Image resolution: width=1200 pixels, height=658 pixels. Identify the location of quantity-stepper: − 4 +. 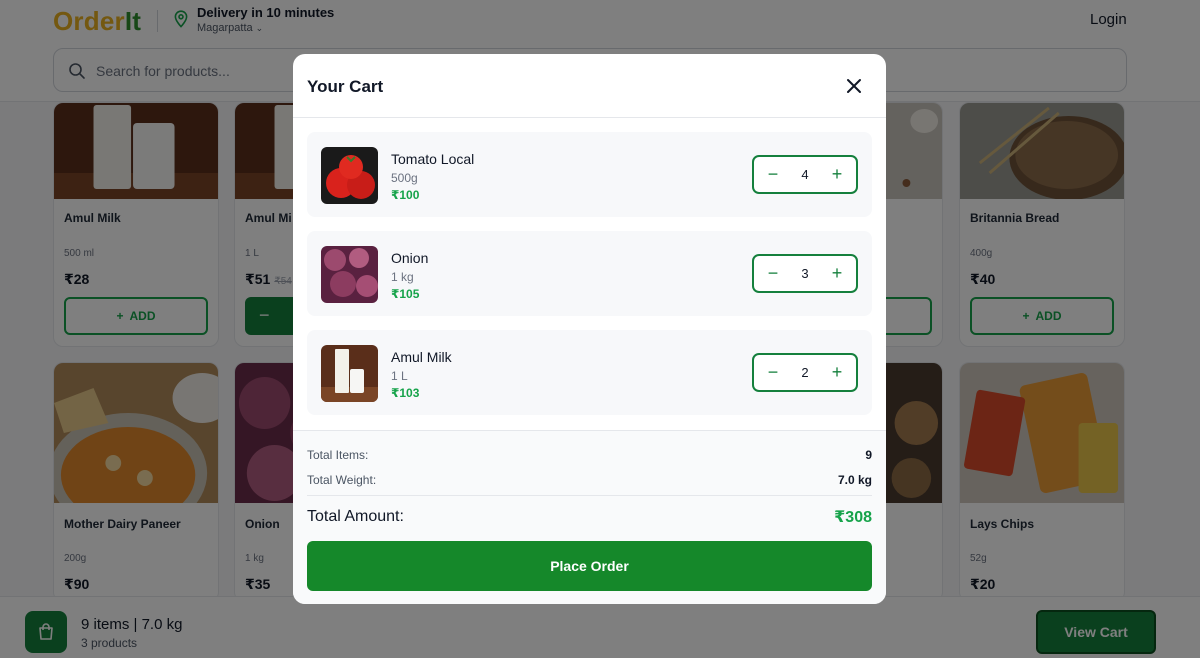
(805, 174).